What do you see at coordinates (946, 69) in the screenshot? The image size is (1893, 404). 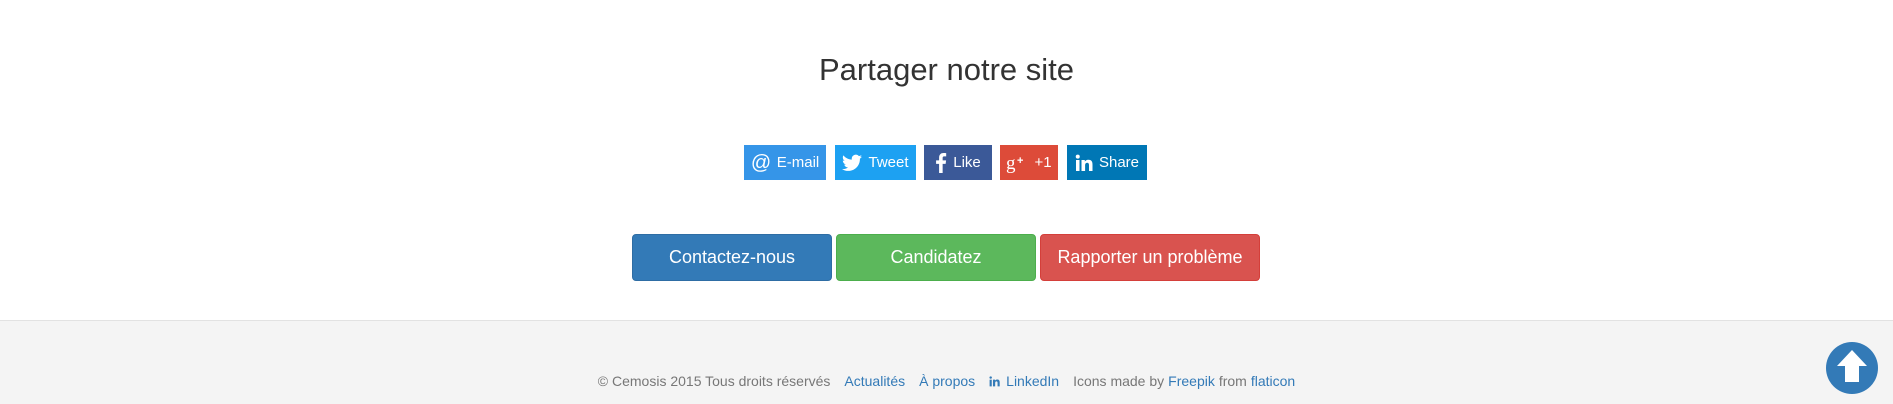 I see `share-heading: Partager notre site` at bounding box center [946, 69].